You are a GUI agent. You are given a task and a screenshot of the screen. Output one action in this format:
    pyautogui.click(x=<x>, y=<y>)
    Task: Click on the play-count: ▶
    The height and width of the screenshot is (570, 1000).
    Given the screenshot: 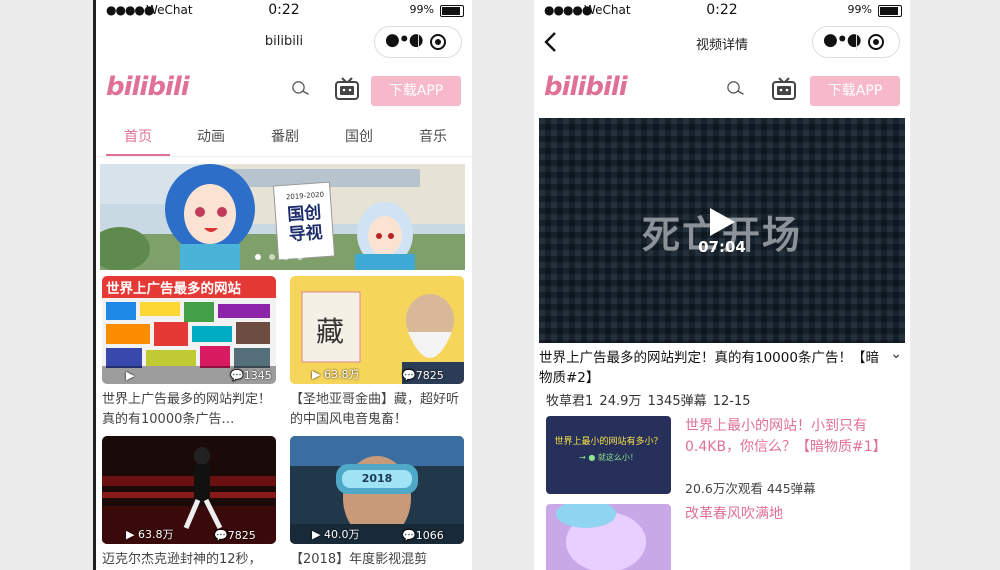 What is the action you would take?
    pyautogui.click(x=130, y=375)
    